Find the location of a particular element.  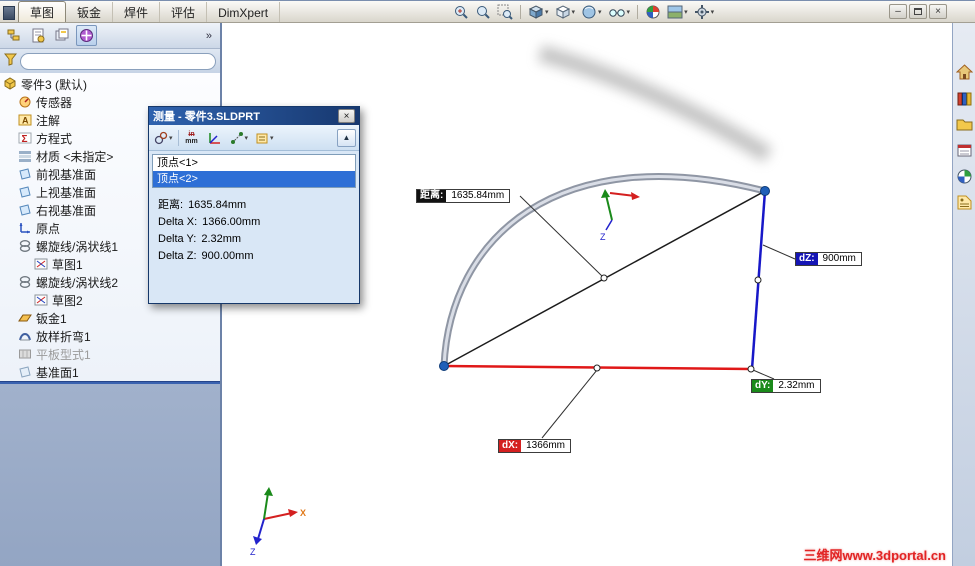

tree-item-flat-pattern1: 平板型式1 is located at coordinates (110, 354).